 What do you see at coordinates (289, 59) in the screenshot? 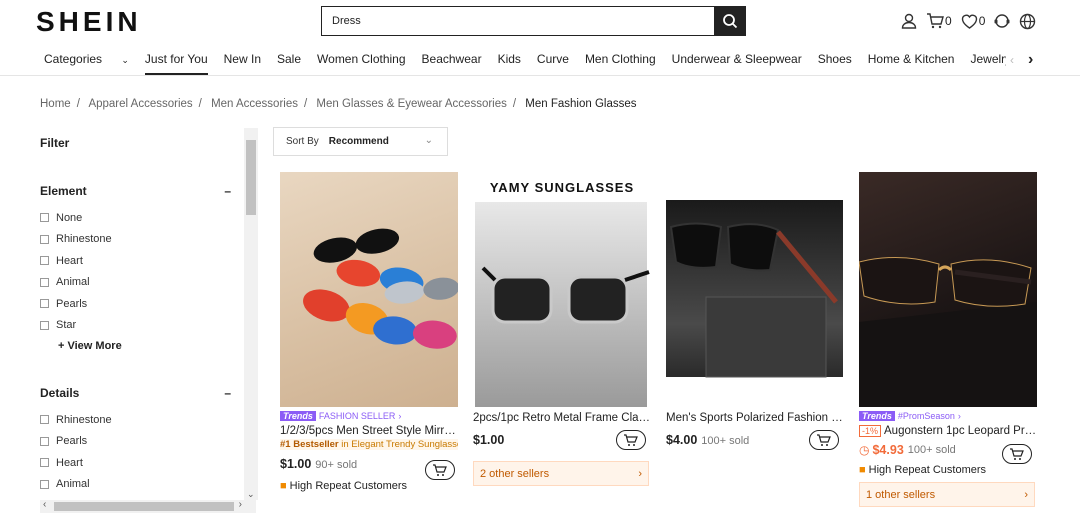
I see `nav-sale: Sale` at bounding box center [289, 59].